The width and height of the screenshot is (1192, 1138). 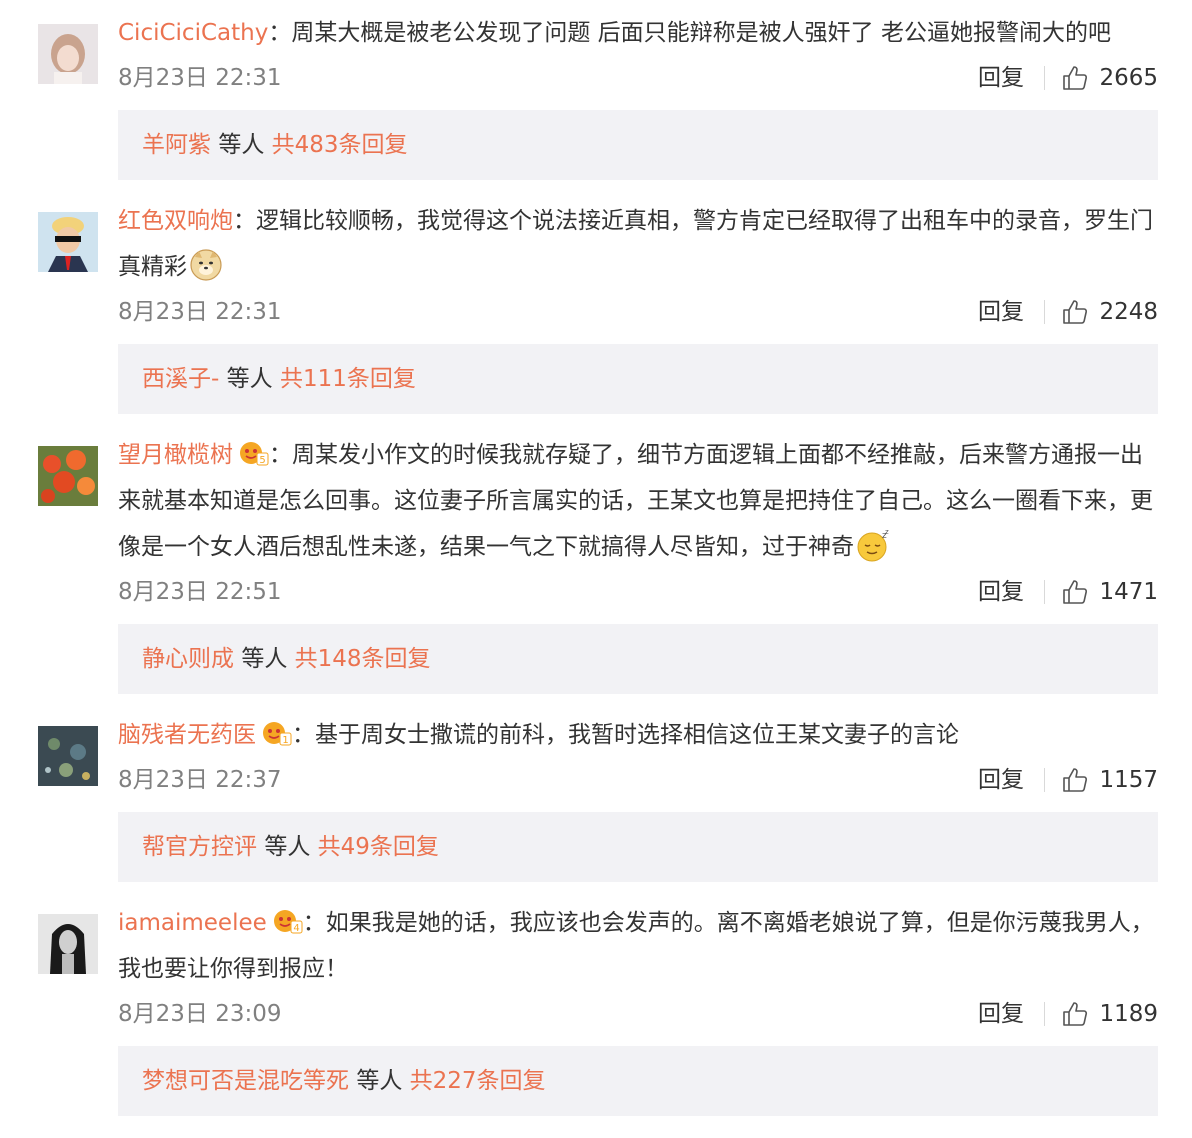 What do you see at coordinates (199, 847) in the screenshot?
I see `sub-reply-user: 帮官方控评` at bounding box center [199, 847].